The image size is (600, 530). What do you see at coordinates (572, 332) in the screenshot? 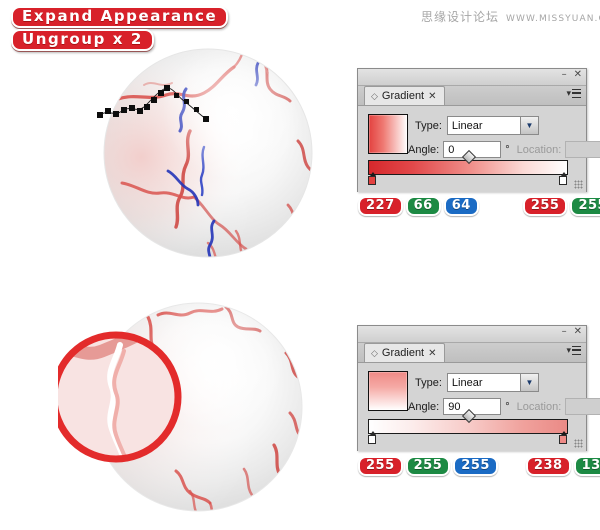
I see `panel-2-window-buttons: – ✕` at bounding box center [572, 332].